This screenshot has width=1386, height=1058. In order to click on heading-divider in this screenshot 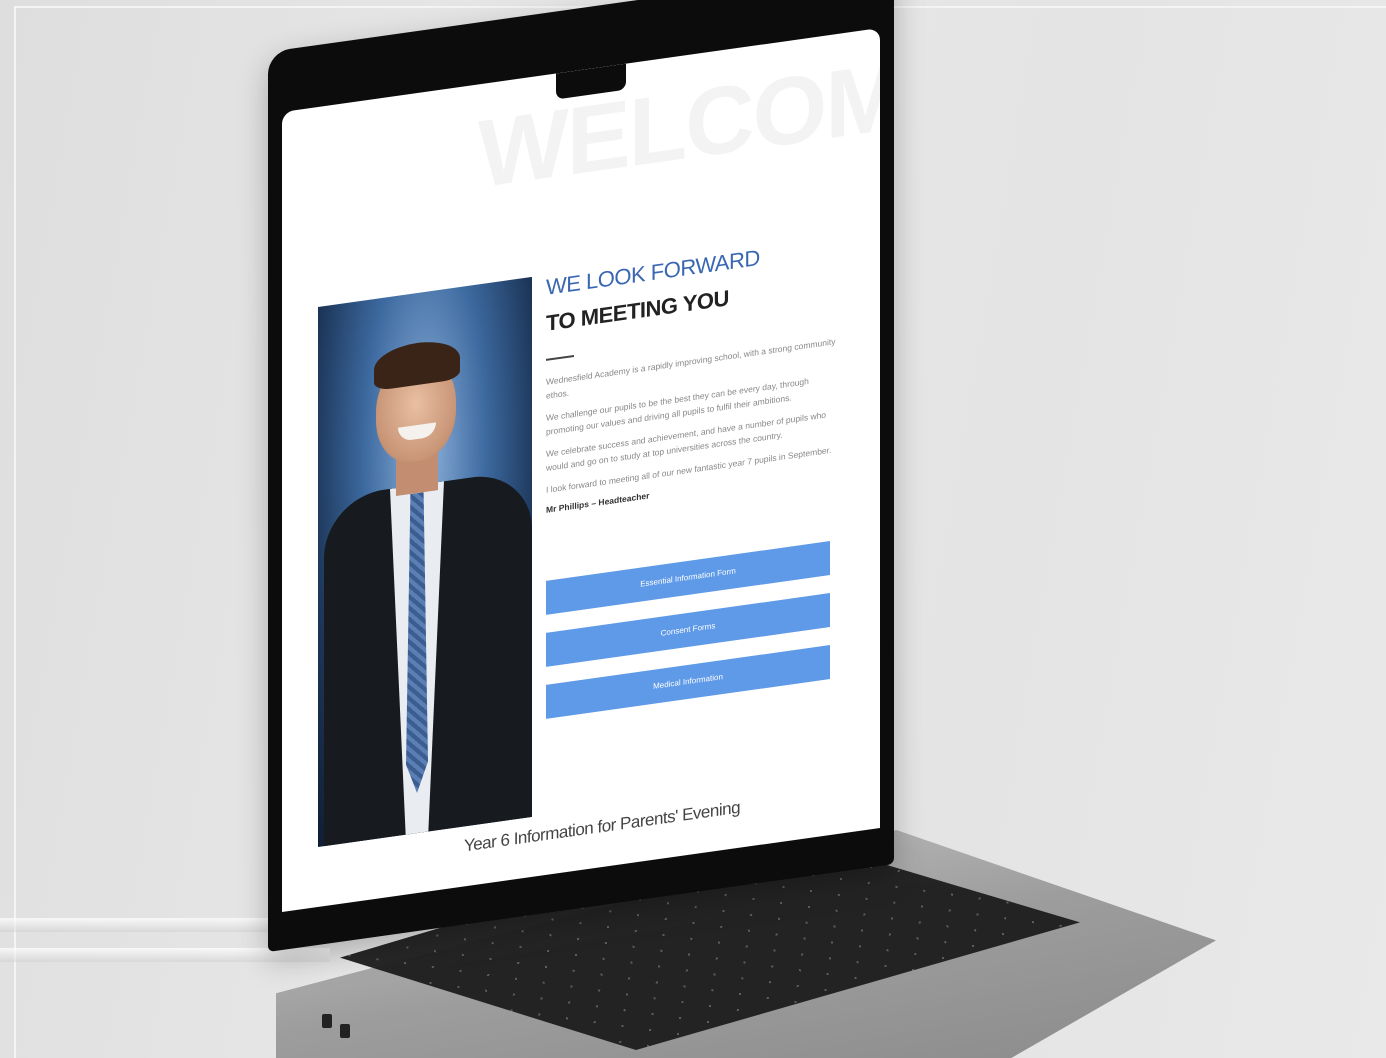, I will do `click(560, 357)`.